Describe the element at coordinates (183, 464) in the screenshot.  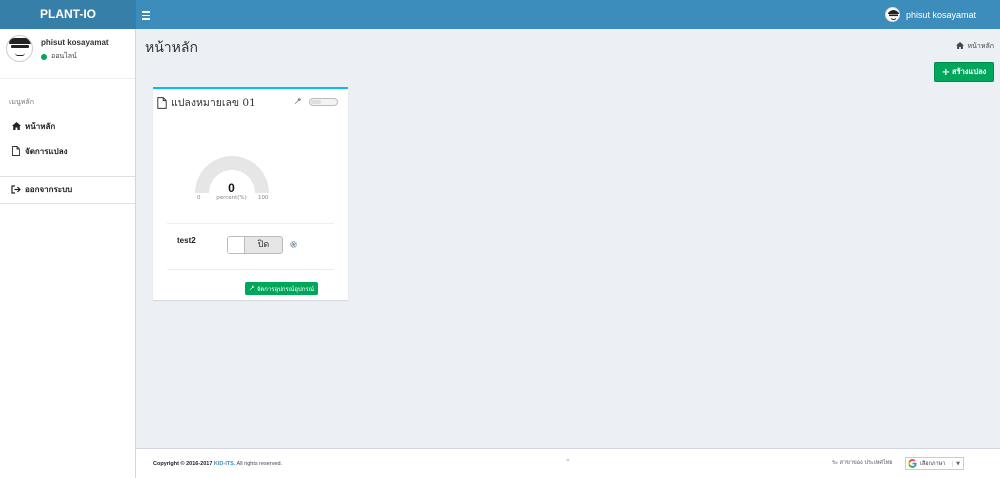
I see `copyright-prefix: Copyright © 2016-2017` at that location.